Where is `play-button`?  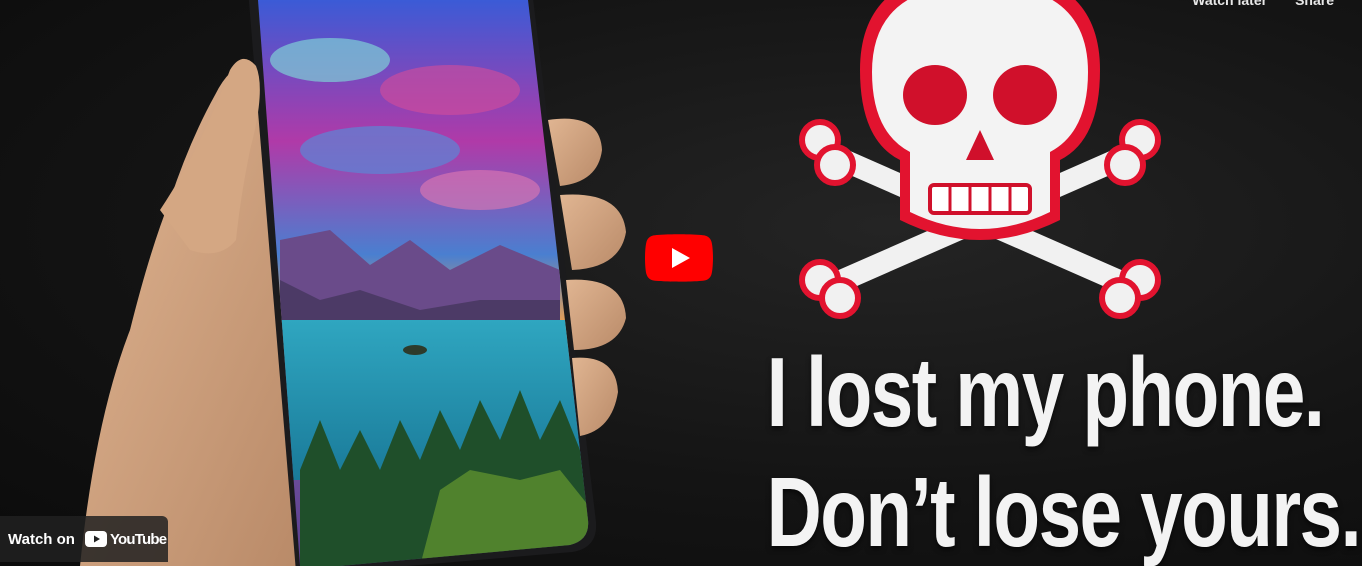 play-button is located at coordinates (679, 258).